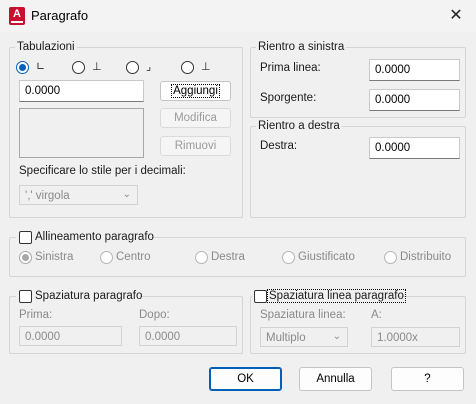 The image size is (476, 404). What do you see at coordinates (187, 67) in the screenshot?
I see `tab-type-decimal-radio` at bounding box center [187, 67].